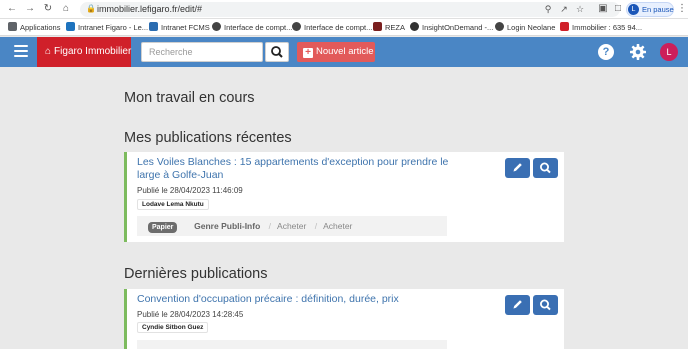 This screenshot has height=349, width=688. What do you see at coordinates (350, 9) in the screenshot?
I see `address-bar: 🔒 immobilier.lefigaro.fr/edit/# ⚲ ↗ ☆` at bounding box center [350, 9].